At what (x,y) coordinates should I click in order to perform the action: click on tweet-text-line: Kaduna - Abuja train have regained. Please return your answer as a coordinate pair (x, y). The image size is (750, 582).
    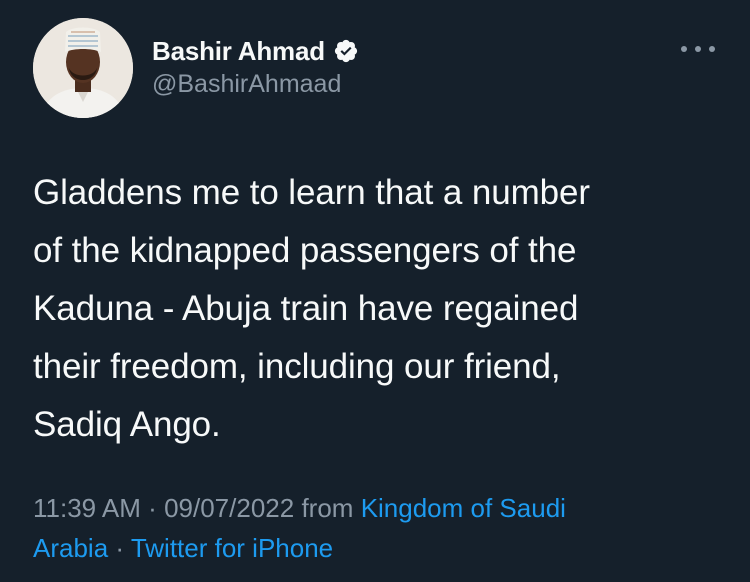
    Looking at the image, I should click on (306, 308).